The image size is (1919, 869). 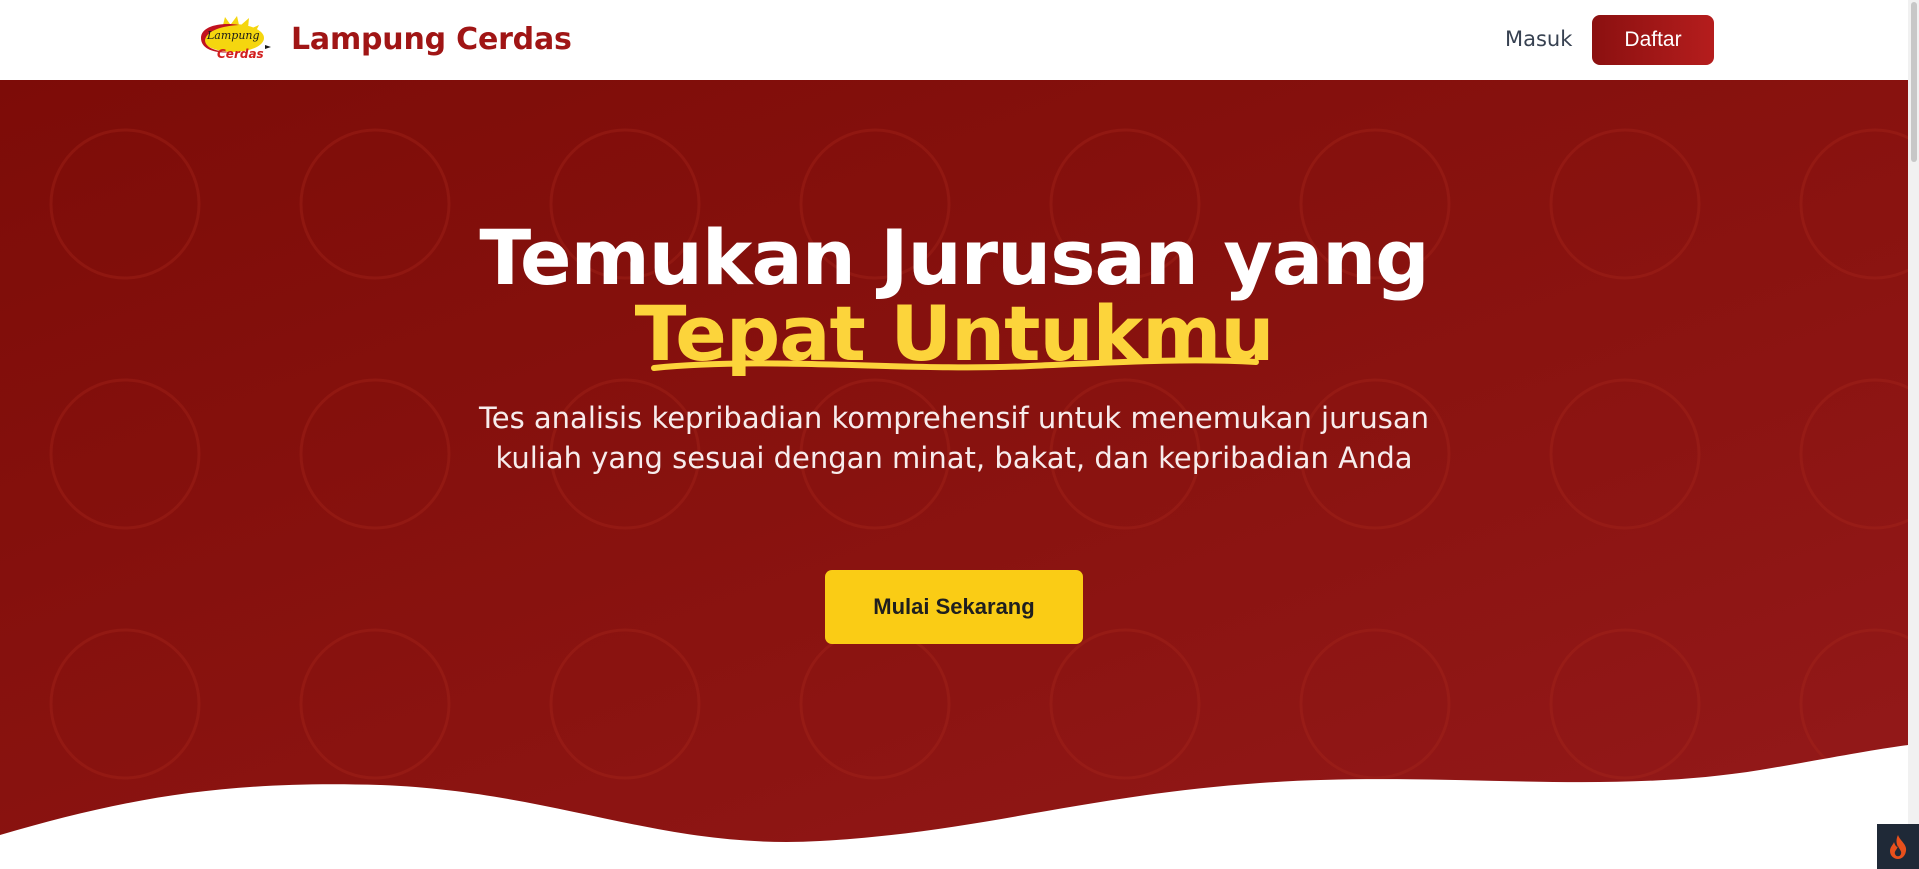 I want to click on brand-link: Lampung Cerdas Lampung Cerdas, so click(x=382, y=39).